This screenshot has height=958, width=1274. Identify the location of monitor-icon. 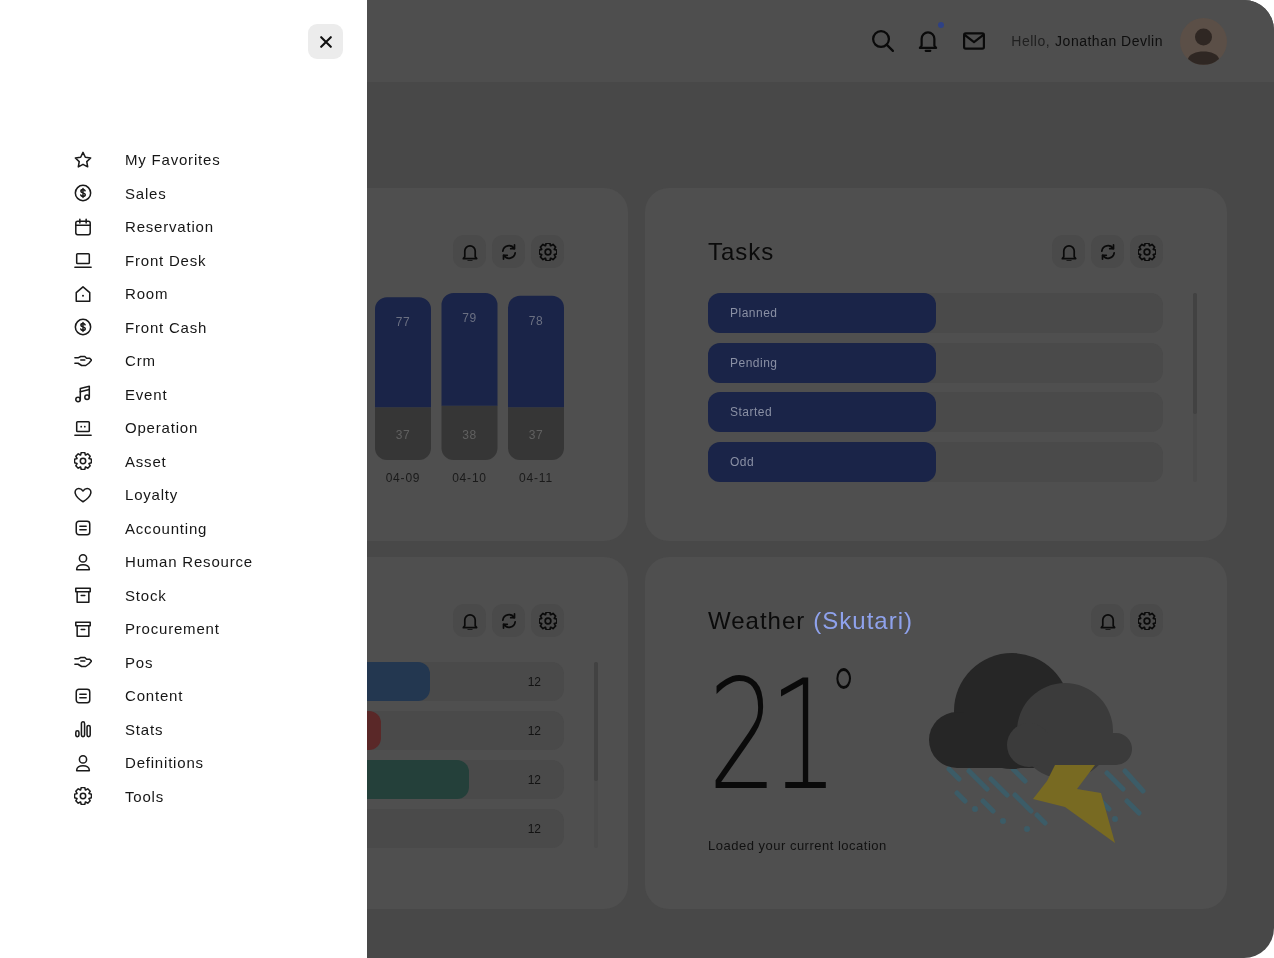
(83, 427).